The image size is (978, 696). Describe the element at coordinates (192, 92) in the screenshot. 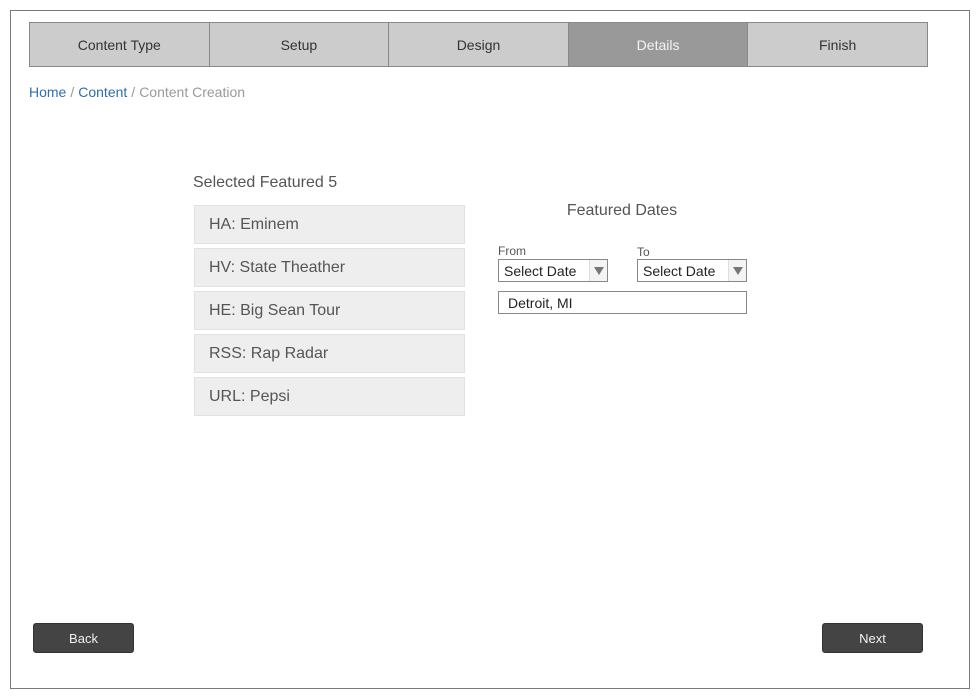

I see `breadcrumb-current: Content Creation` at that location.